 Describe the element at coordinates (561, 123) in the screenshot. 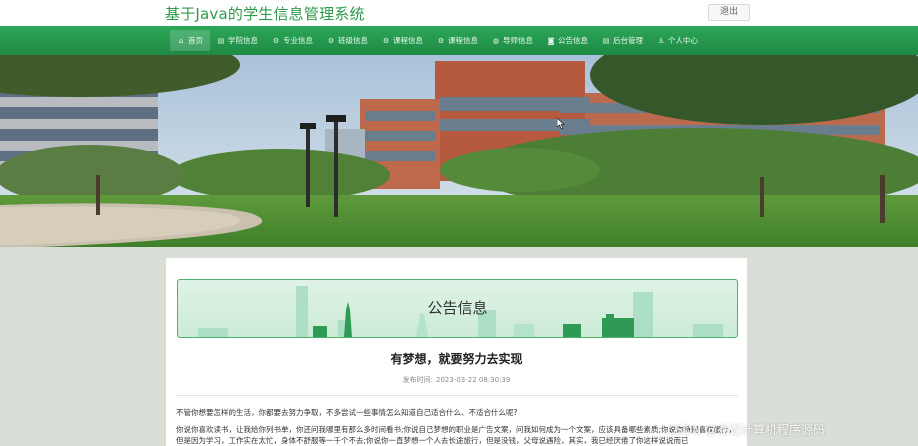

I see `mouse-cursor-icon` at that location.